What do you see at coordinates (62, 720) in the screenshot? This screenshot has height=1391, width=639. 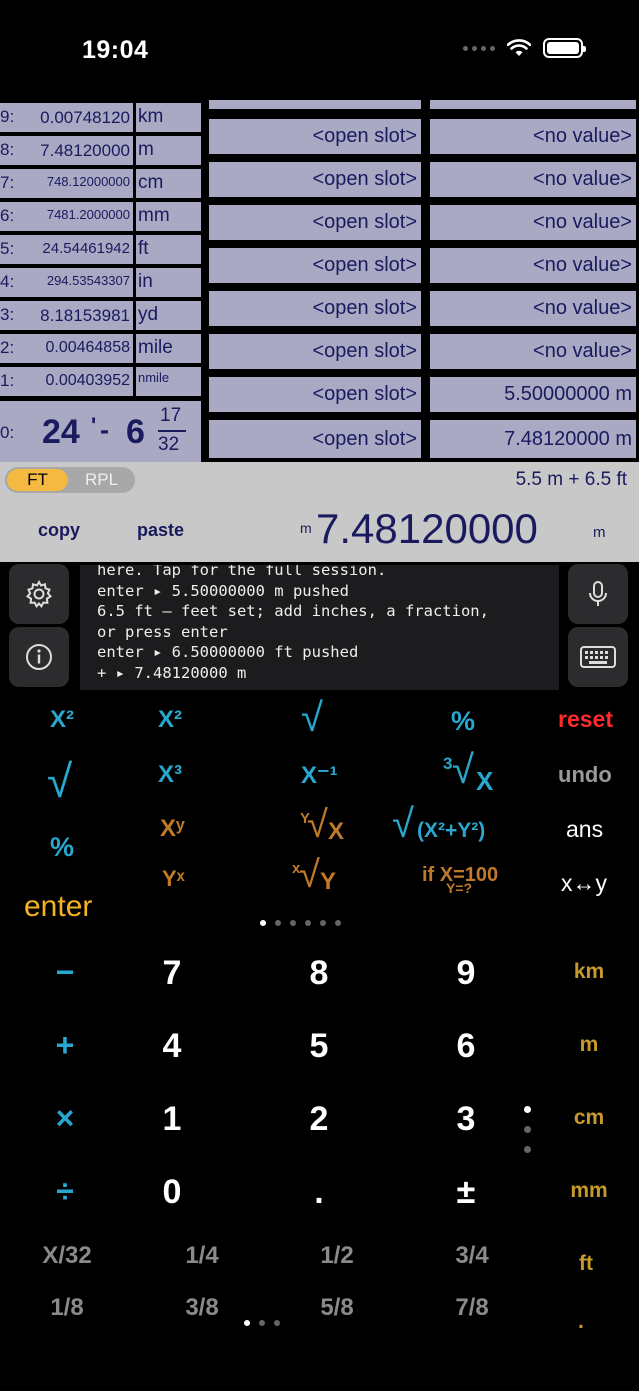 I see `key-x-squared: X²` at bounding box center [62, 720].